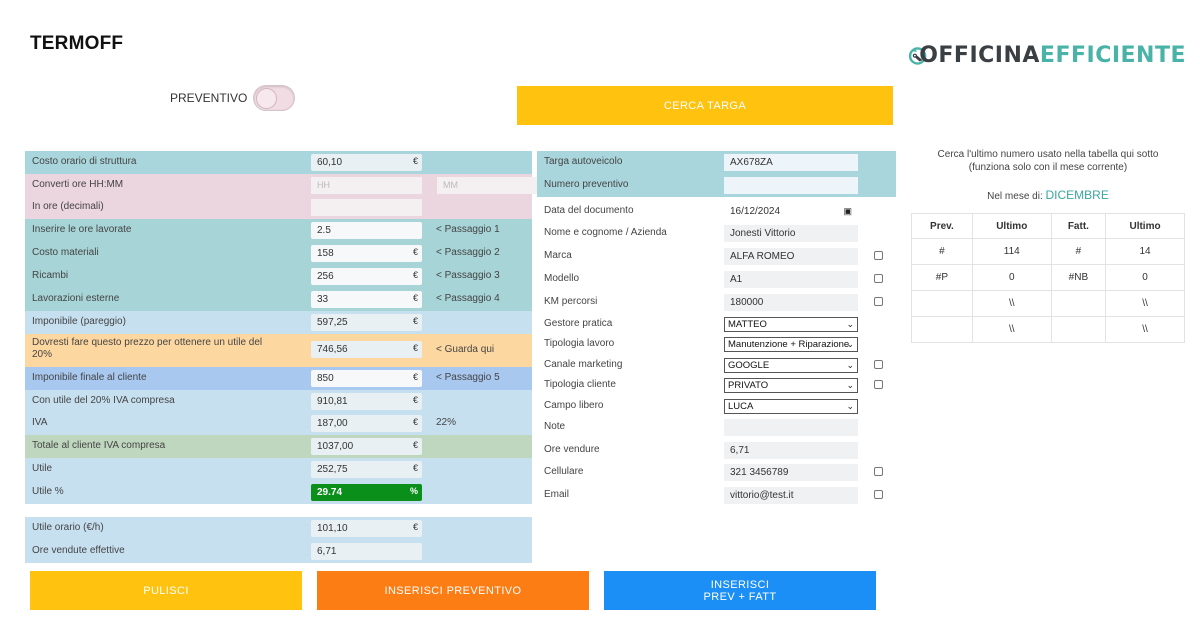 Image resolution: width=1200 pixels, height=623 pixels. What do you see at coordinates (325, 253) in the screenshot?
I see `costo-materiali-value: 158` at bounding box center [325, 253].